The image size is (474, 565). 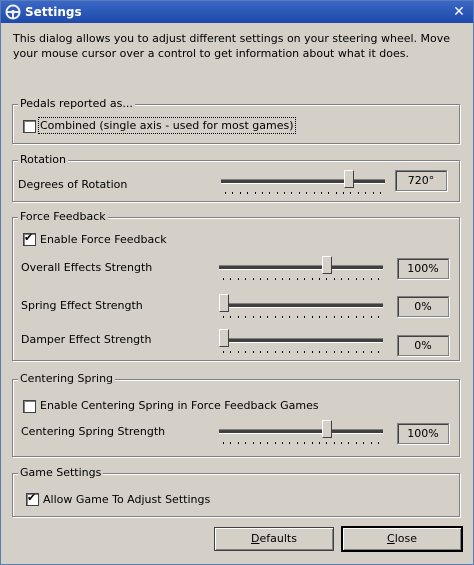 What do you see at coordinates (87, 267) in the screenshot?
I see `overall-effects-strength-label: Overall Effects Strength` at bounding box center [87, 267].